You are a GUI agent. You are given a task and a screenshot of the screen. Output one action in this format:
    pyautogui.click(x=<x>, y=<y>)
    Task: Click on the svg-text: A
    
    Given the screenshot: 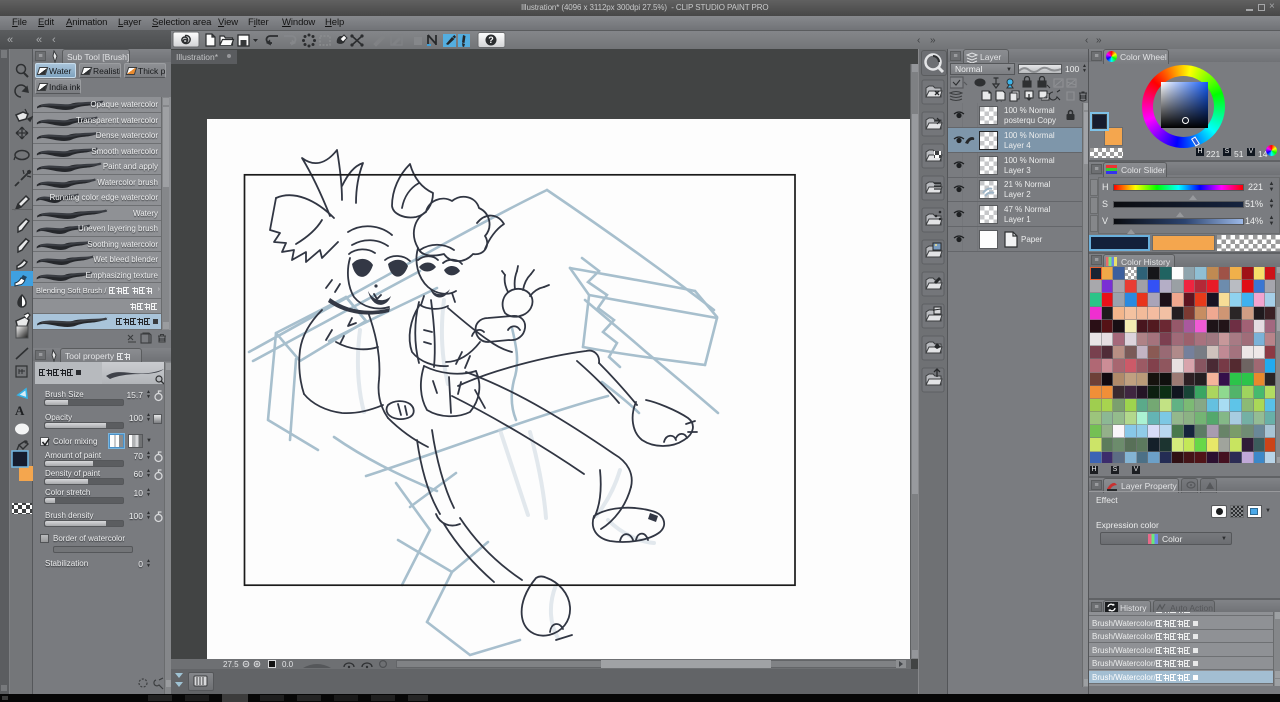 What is the action you would take?
    pyautogui.click(x=20, y=410)
    